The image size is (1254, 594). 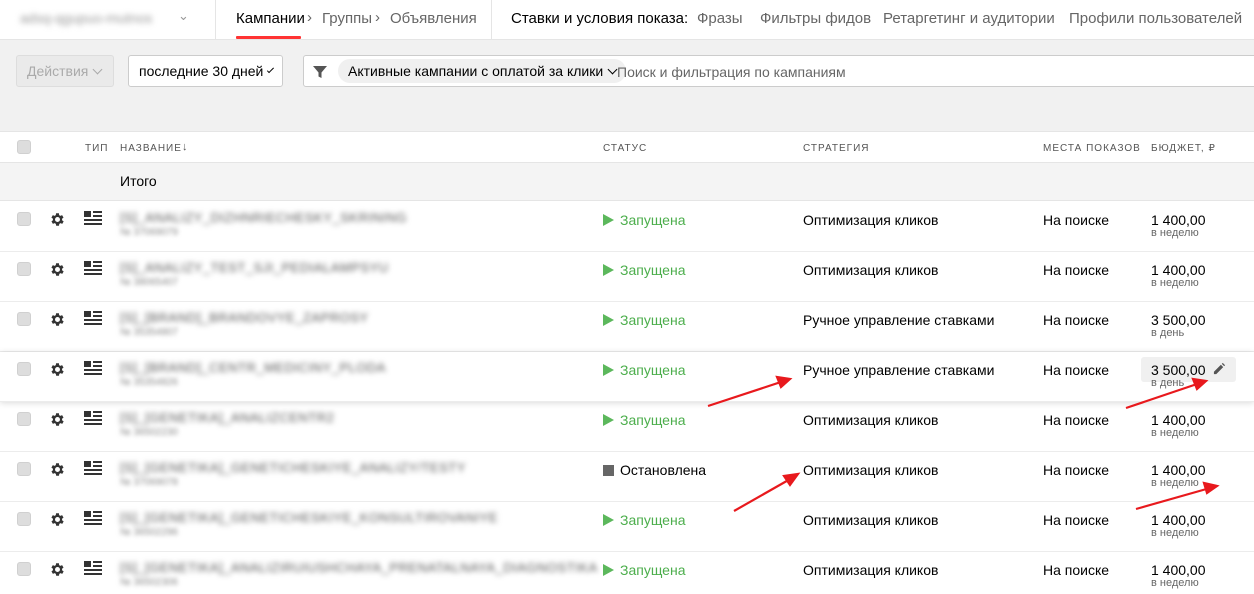 What do you see at coordinates (1219, 368) in the screenshot?
I see `pencil-icon` at bounding box center [1219, 368].